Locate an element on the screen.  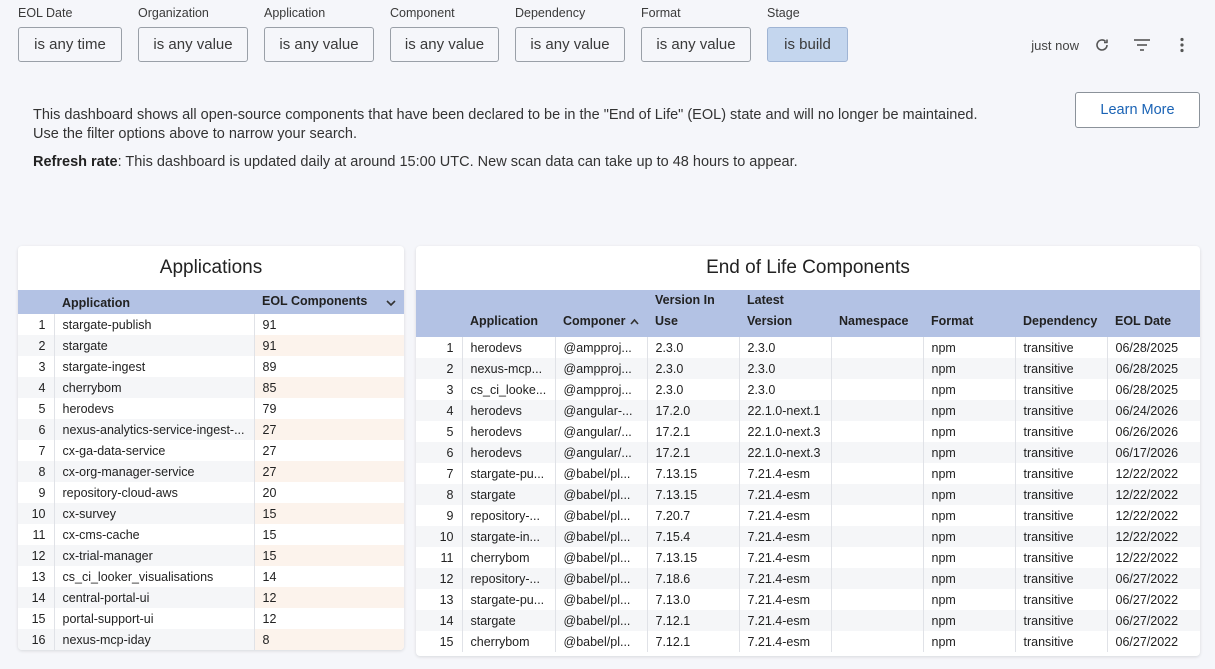
latest-version-column-header: Latest Version is located at coordinates (785, 313).